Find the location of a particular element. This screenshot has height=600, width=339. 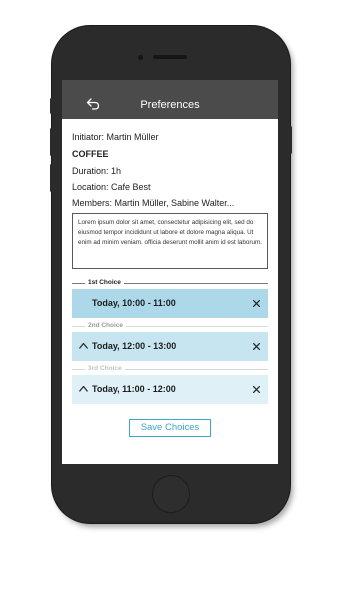

choice-time: Today, 11:00 - 12:00 is located at coordinates (134, 389).